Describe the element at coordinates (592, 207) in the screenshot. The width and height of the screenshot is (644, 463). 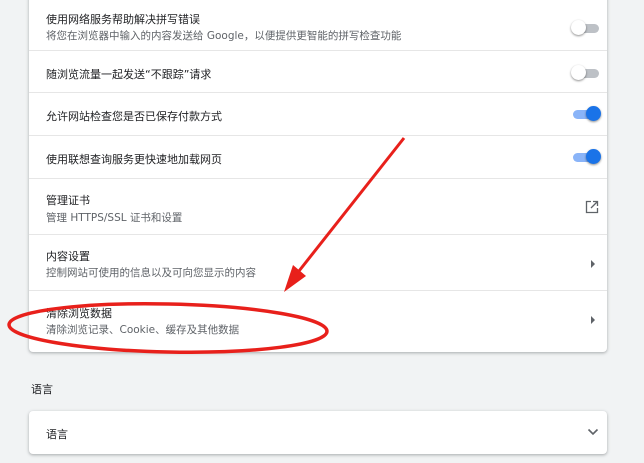
I see `external-link-icon` at that location.